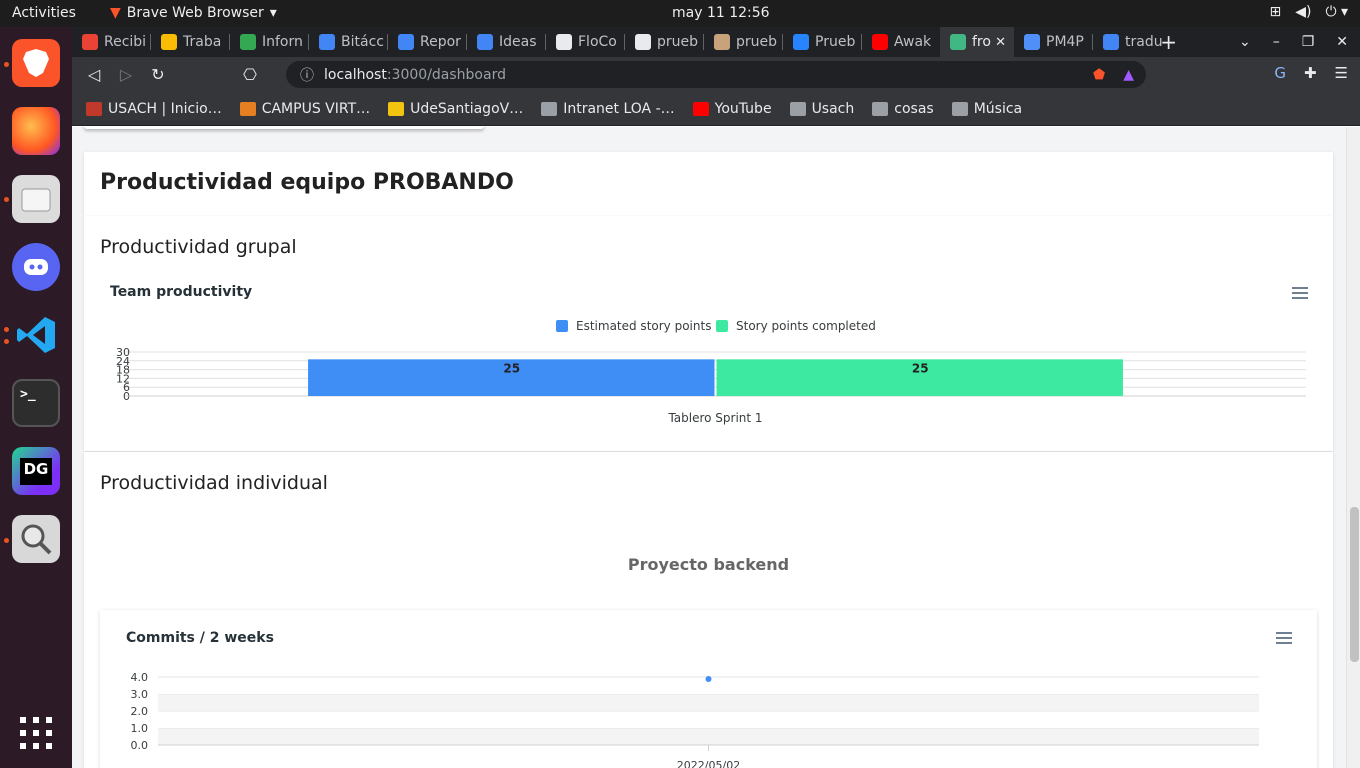  I want to click on folder-icon, so click(880, 108).